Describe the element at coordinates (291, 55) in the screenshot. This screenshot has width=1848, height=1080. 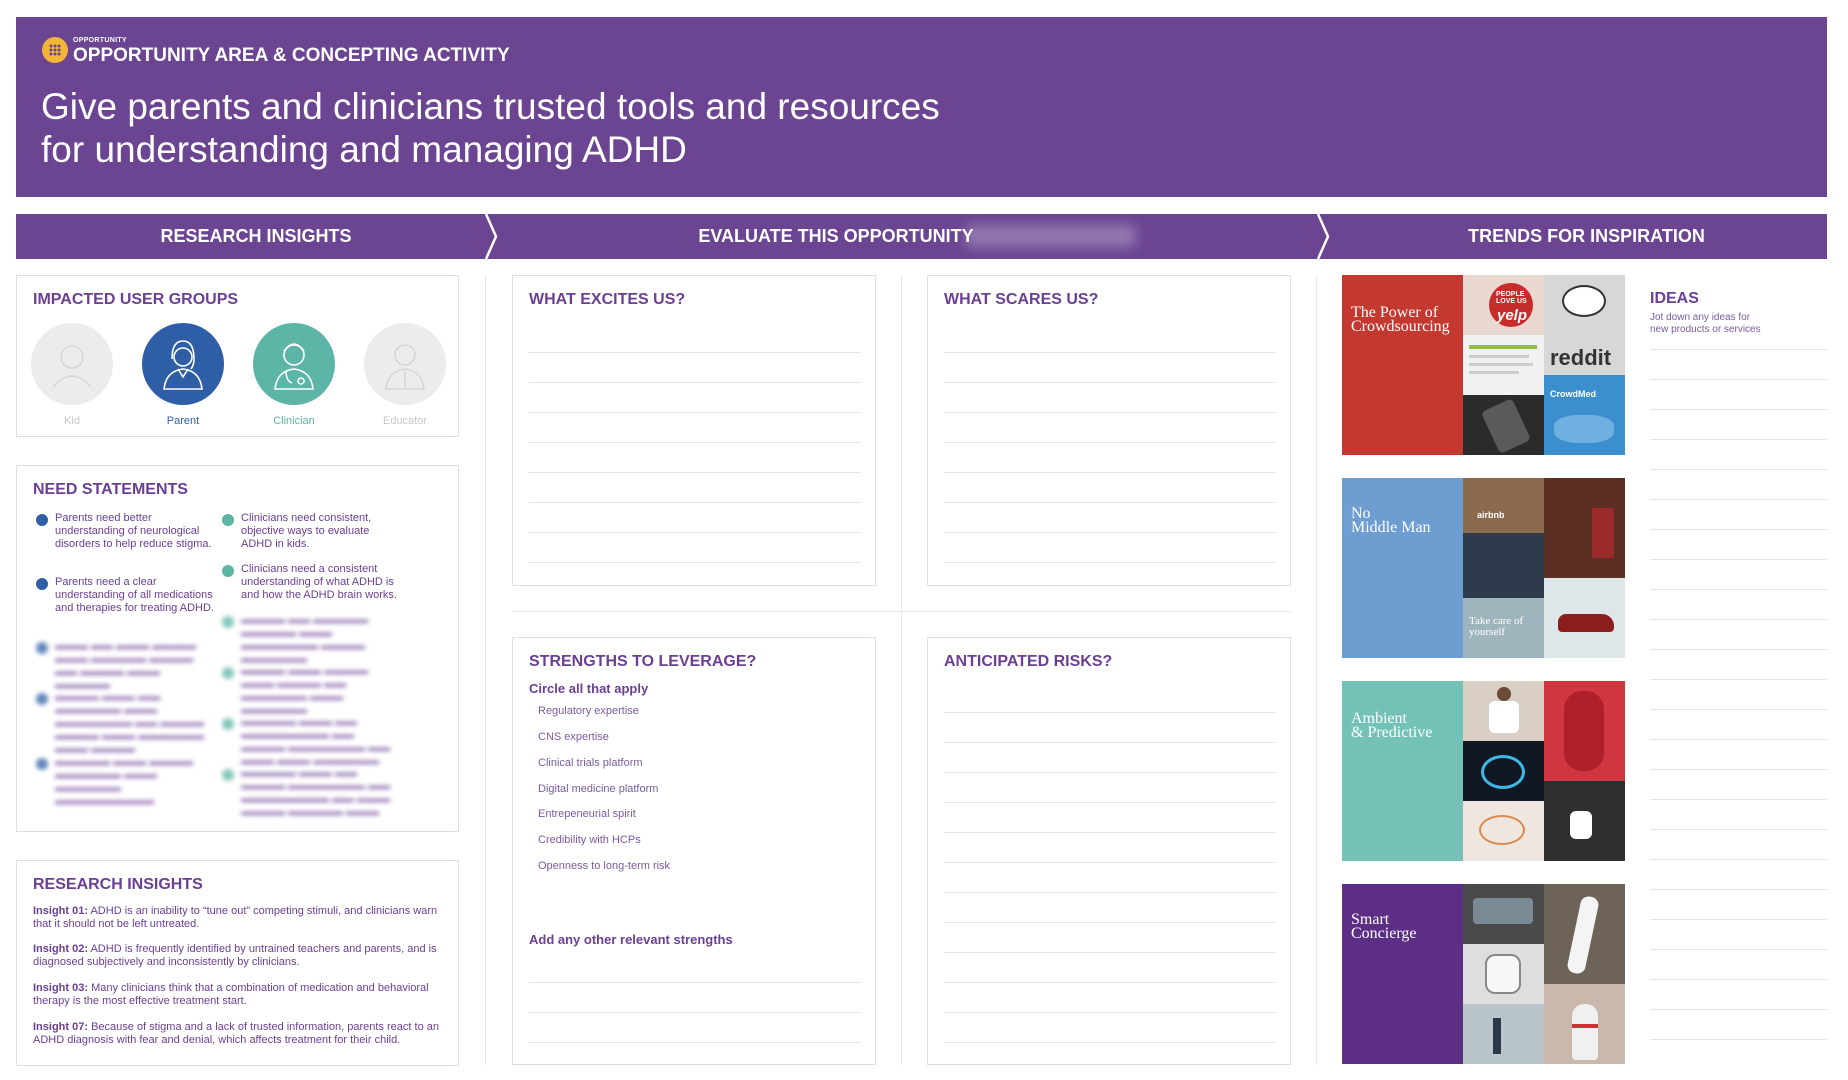
I see `activity-title: OPPORTUNITY AREA & CONCEPTING ACTIVITY` at that location.